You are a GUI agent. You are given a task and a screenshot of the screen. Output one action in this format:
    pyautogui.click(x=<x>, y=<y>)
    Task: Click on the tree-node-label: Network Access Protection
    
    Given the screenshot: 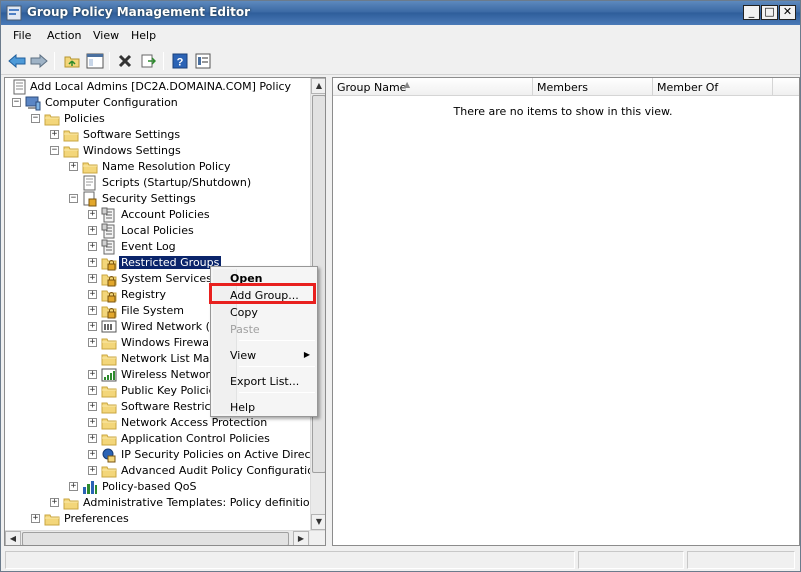 What is the action you would take?
    pyautogui.click(x=194, y=422)
    